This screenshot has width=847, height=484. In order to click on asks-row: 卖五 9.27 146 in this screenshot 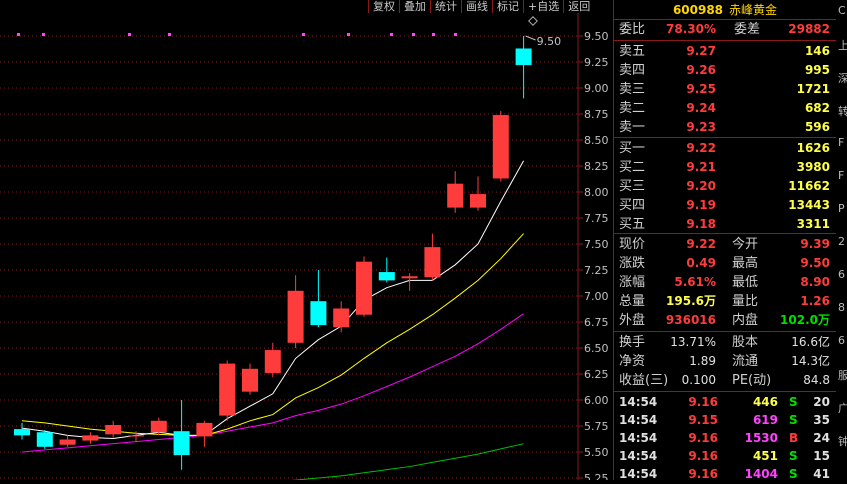, I will do `click(725, 51)`.